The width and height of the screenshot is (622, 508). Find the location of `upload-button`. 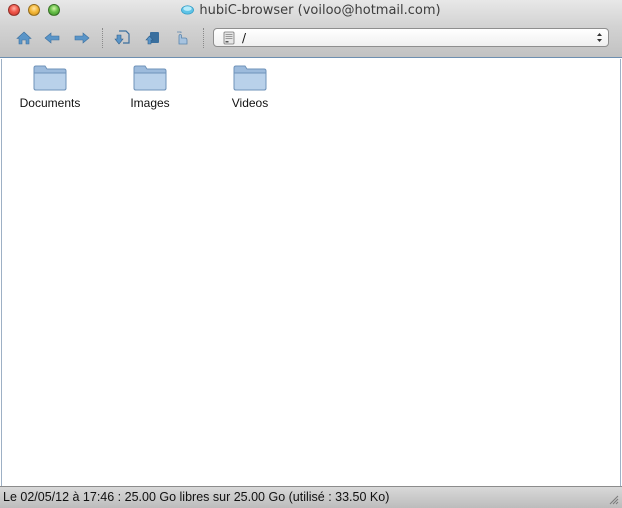

upload-button is located at coordinates (152, 38).